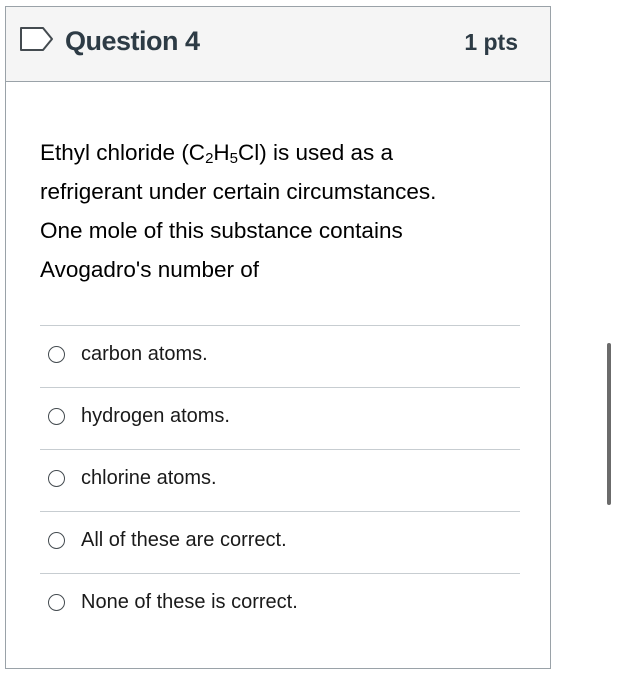  Describe the element at coordinates (150, 269) in the screenshot. I see `question-line-4: Avogadro's number of` at that location.